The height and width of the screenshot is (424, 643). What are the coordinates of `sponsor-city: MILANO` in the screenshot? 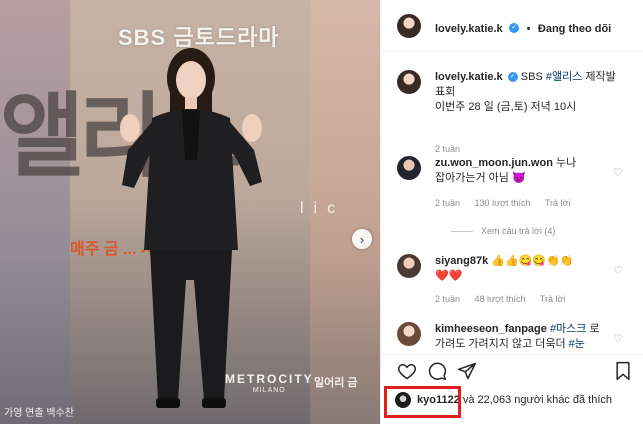 It's located at (269, 390).